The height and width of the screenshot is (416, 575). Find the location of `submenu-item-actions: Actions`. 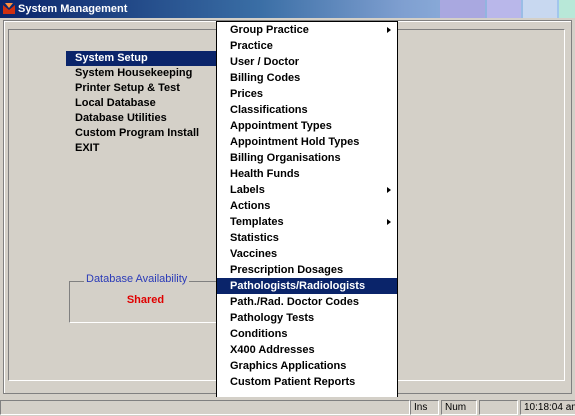

submenu-item-actions: Actions is located at coordinates (307, 206).